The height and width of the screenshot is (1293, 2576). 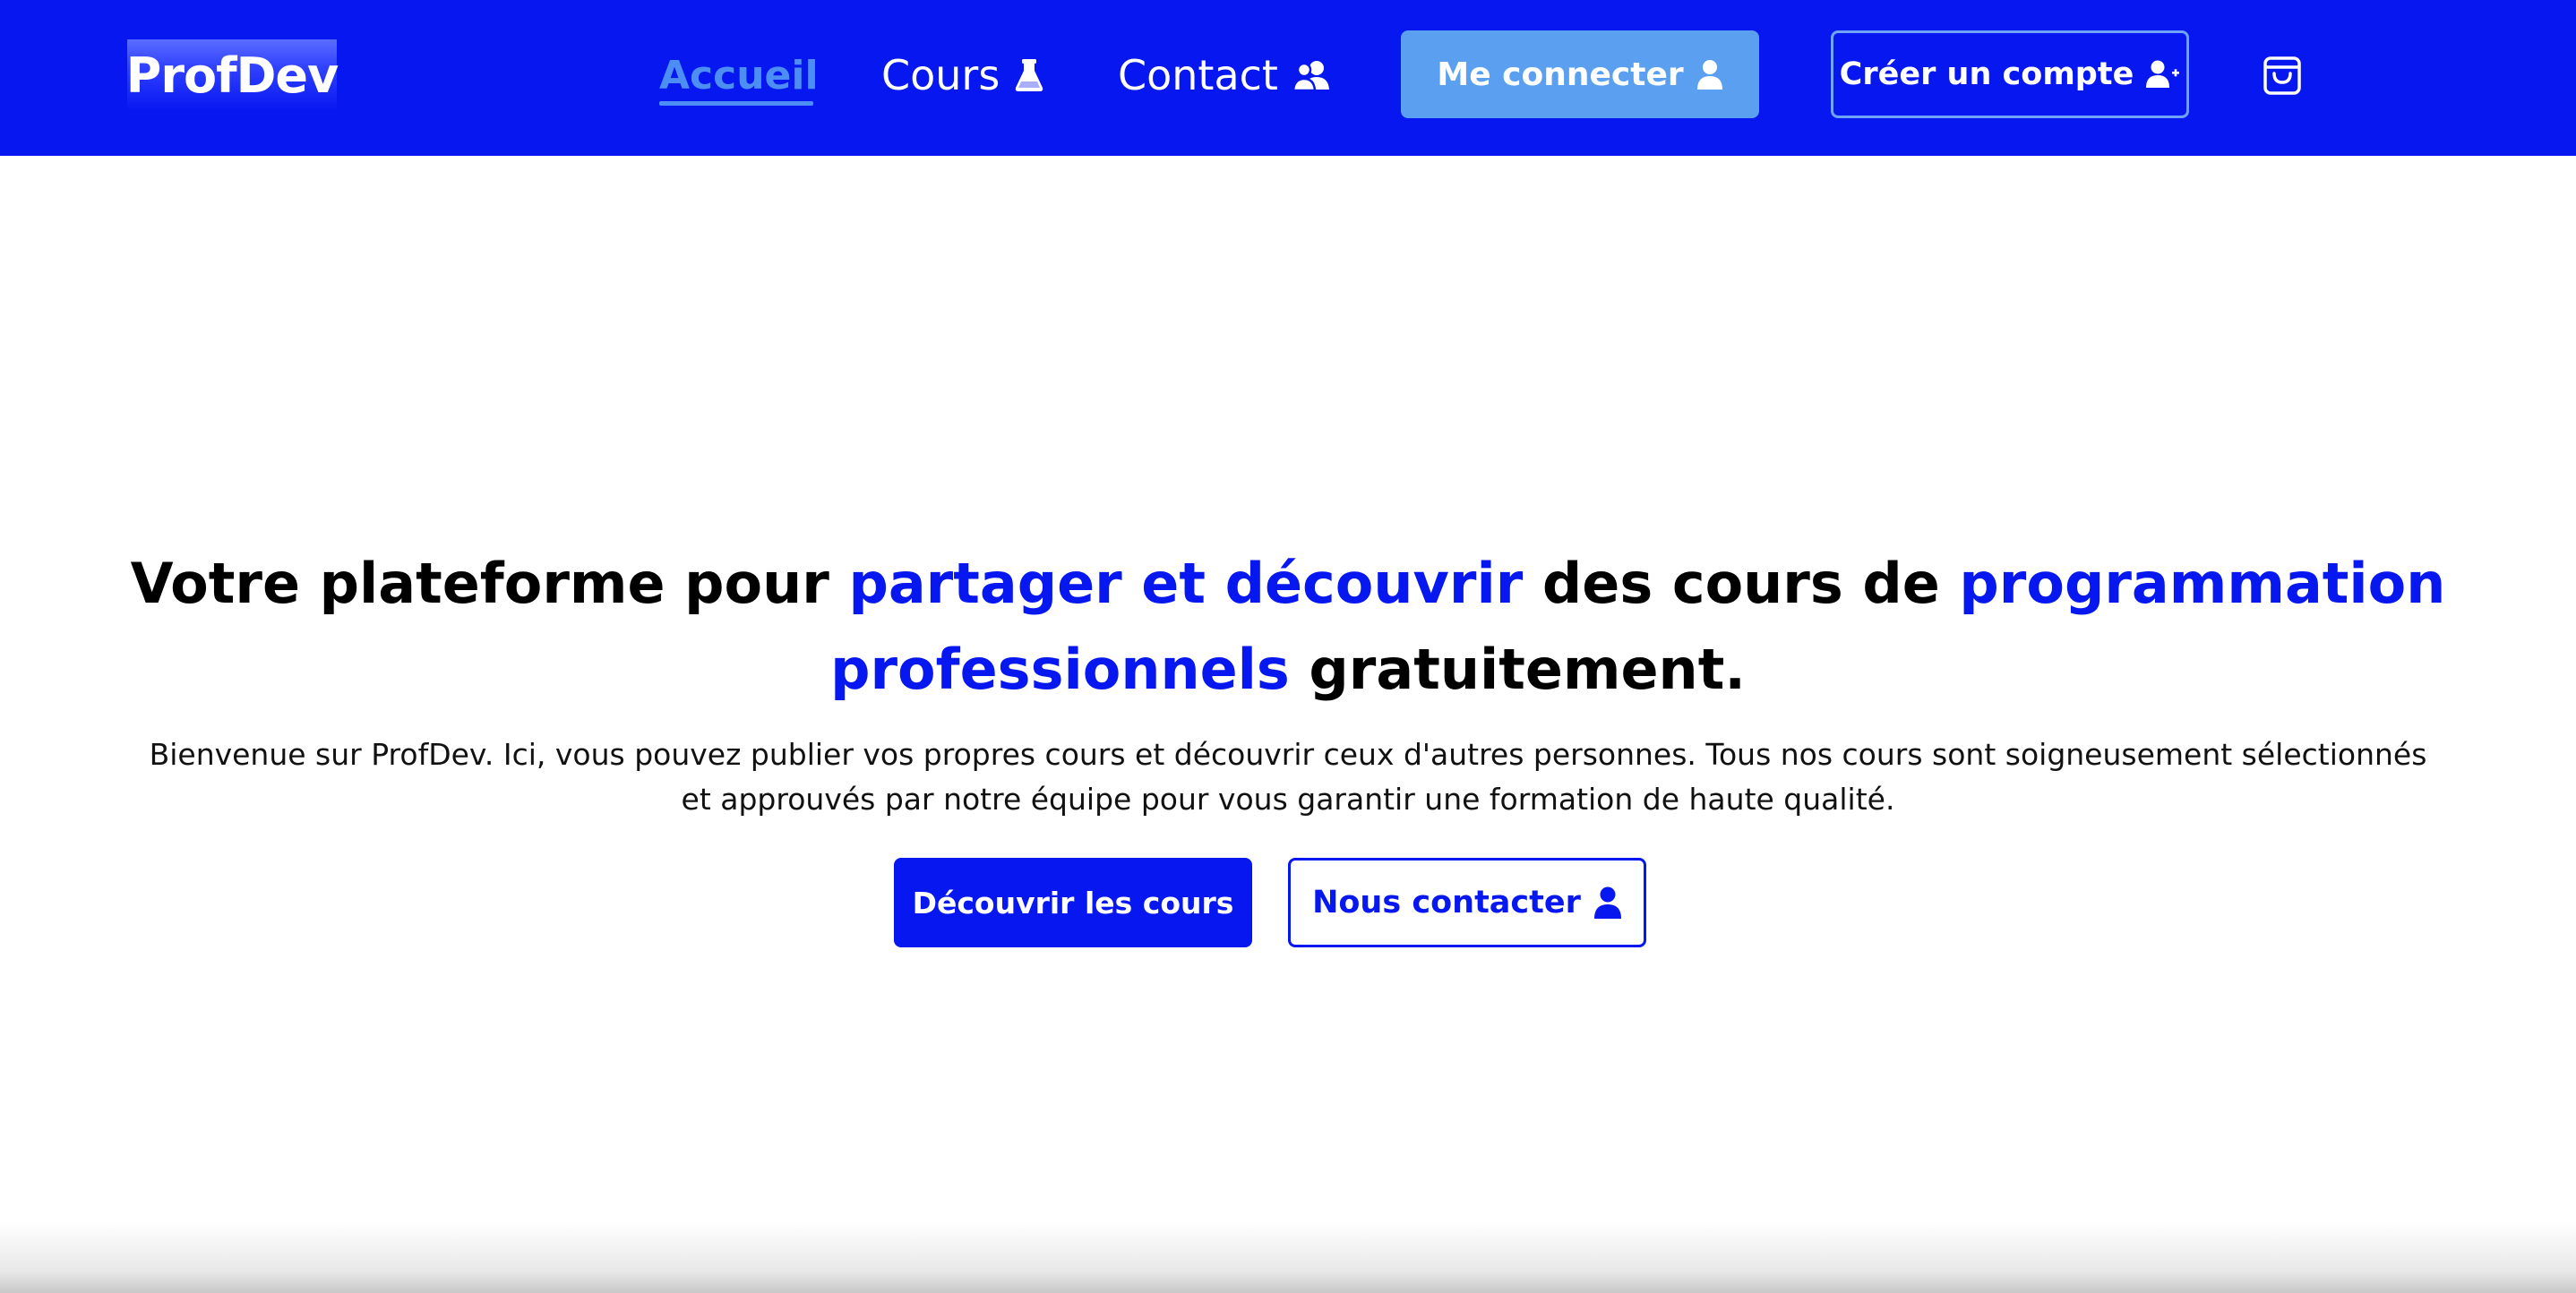 What do you see at coordinates (1198, 75) in the screenshot?
I see `nav-link-label: Contact` at bounding box center [1198, 75].